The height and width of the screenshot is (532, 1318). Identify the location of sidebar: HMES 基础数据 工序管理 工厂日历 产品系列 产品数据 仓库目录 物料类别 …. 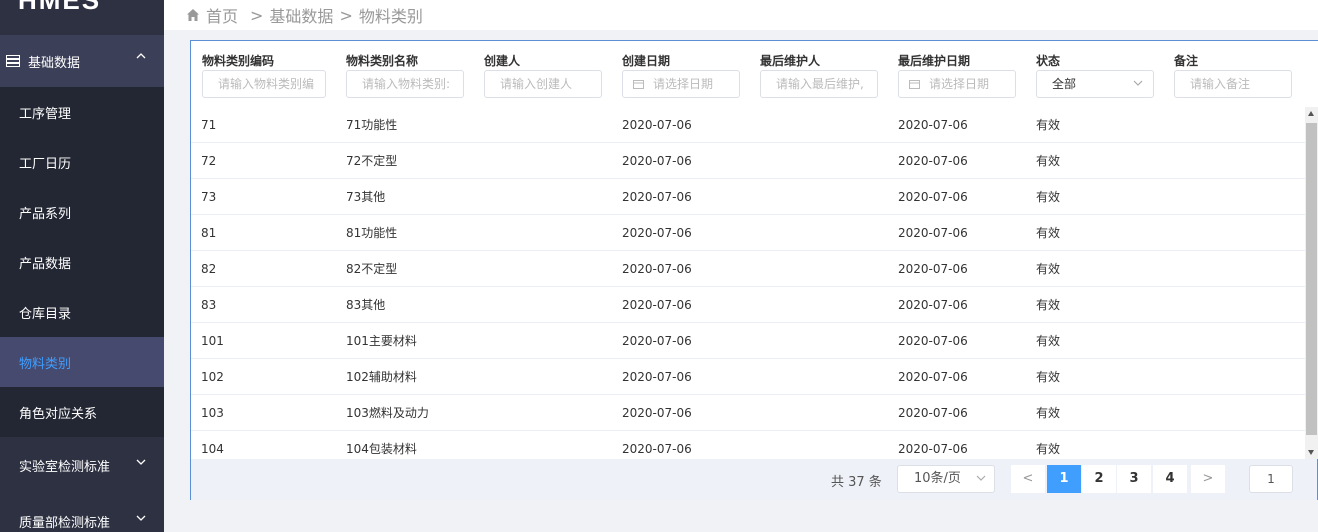
(82, 266).